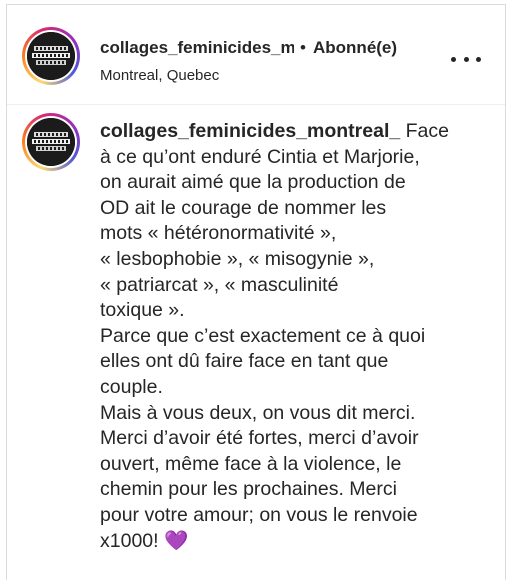 Image resolution: width=508 pixels, height=580 pixels. What do you see at coordinates (243, 207) in the screenshot?
I see `comment-line: OD ait le courage de nommer les` at bounding box center [243, 207].